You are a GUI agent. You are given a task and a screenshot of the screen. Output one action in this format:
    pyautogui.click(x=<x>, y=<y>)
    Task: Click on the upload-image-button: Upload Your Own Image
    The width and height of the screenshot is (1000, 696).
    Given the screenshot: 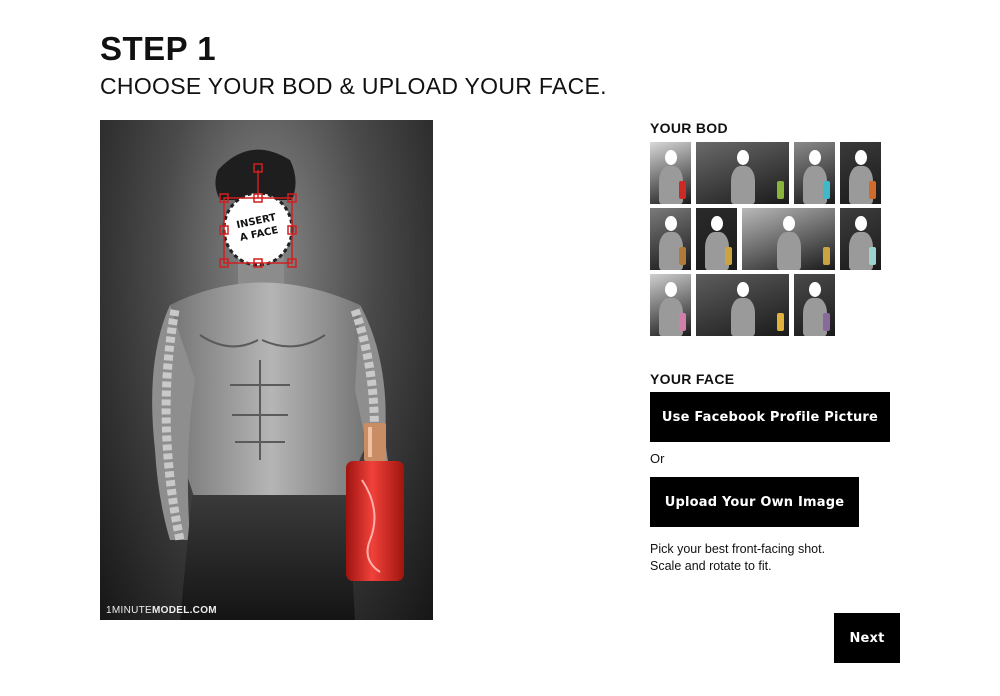 What is the action you would take?
    pyautogui.click(x=754, y=502)
    